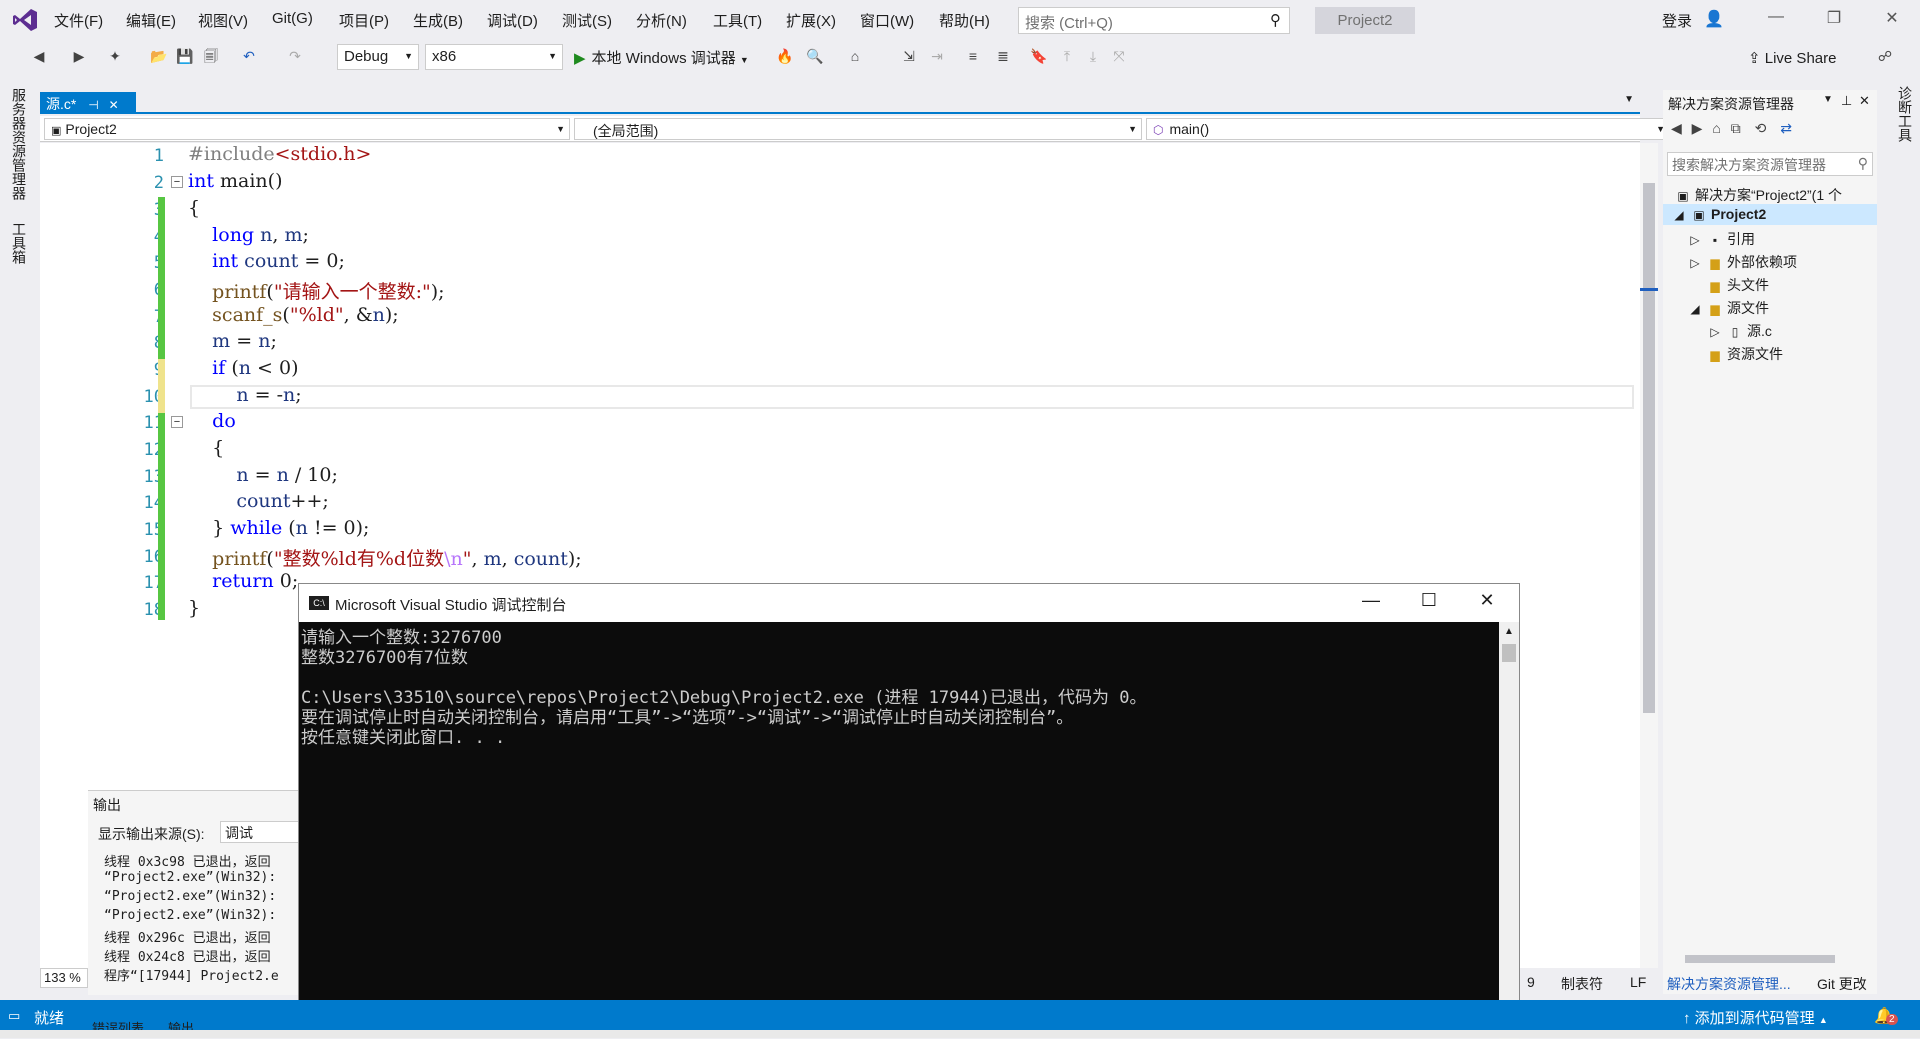  I want to click on switch-view-icon: ⧉, so click(1736, 128).